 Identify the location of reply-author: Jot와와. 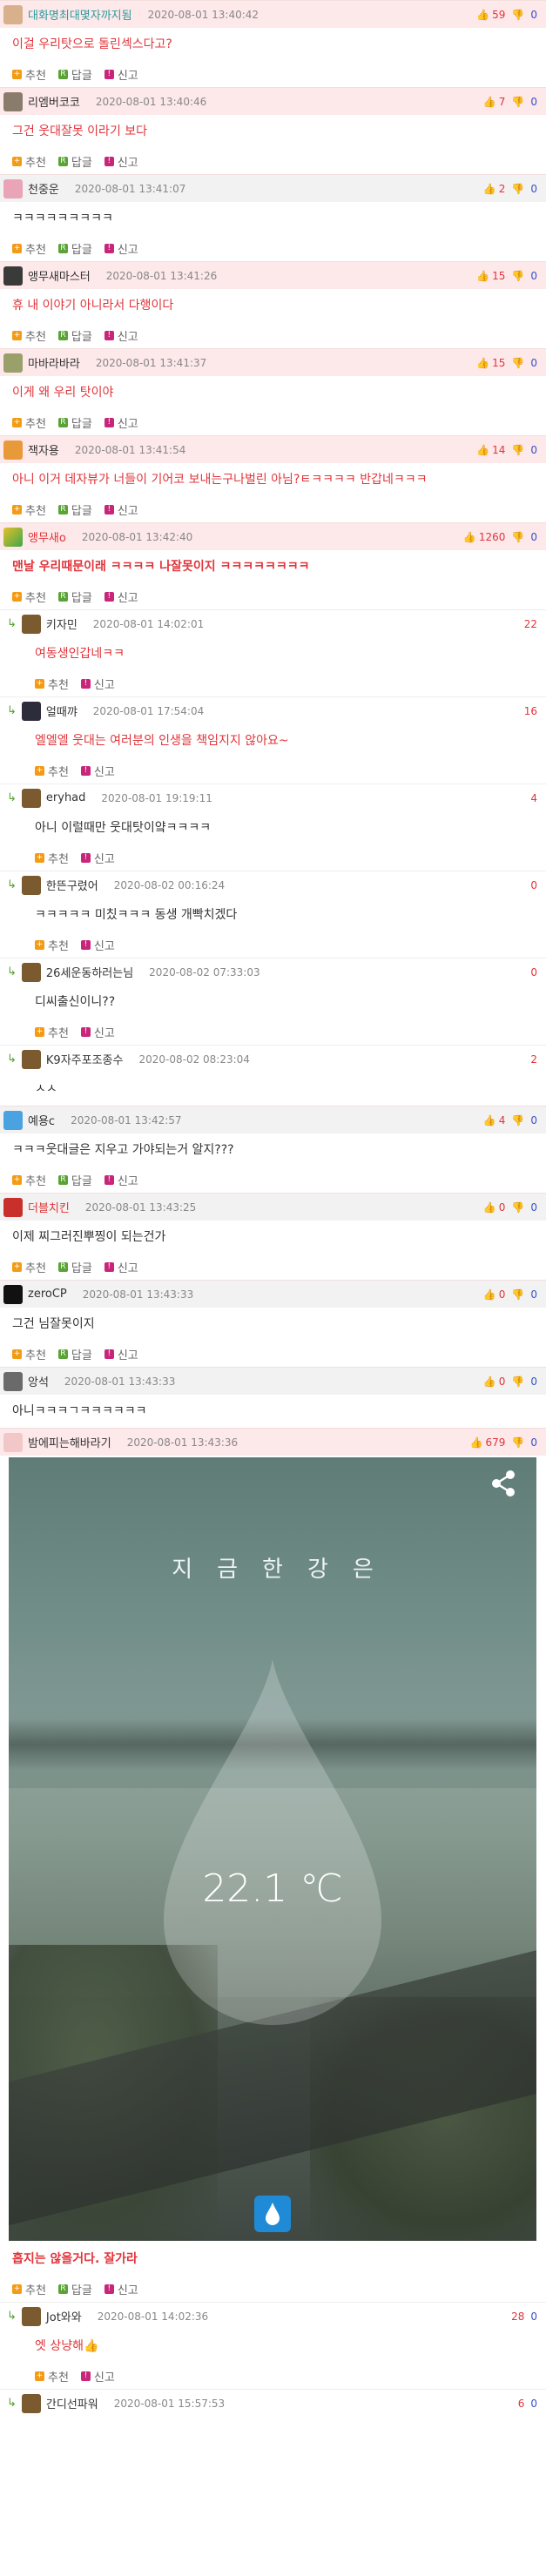
(64, 2316).